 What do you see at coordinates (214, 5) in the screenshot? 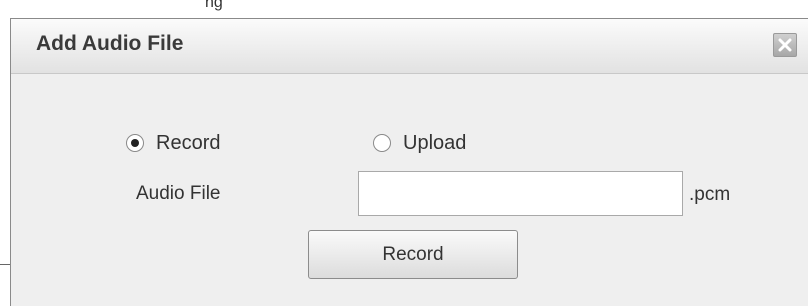
I see `background-caption: ng` at bounding box center [214, 5].